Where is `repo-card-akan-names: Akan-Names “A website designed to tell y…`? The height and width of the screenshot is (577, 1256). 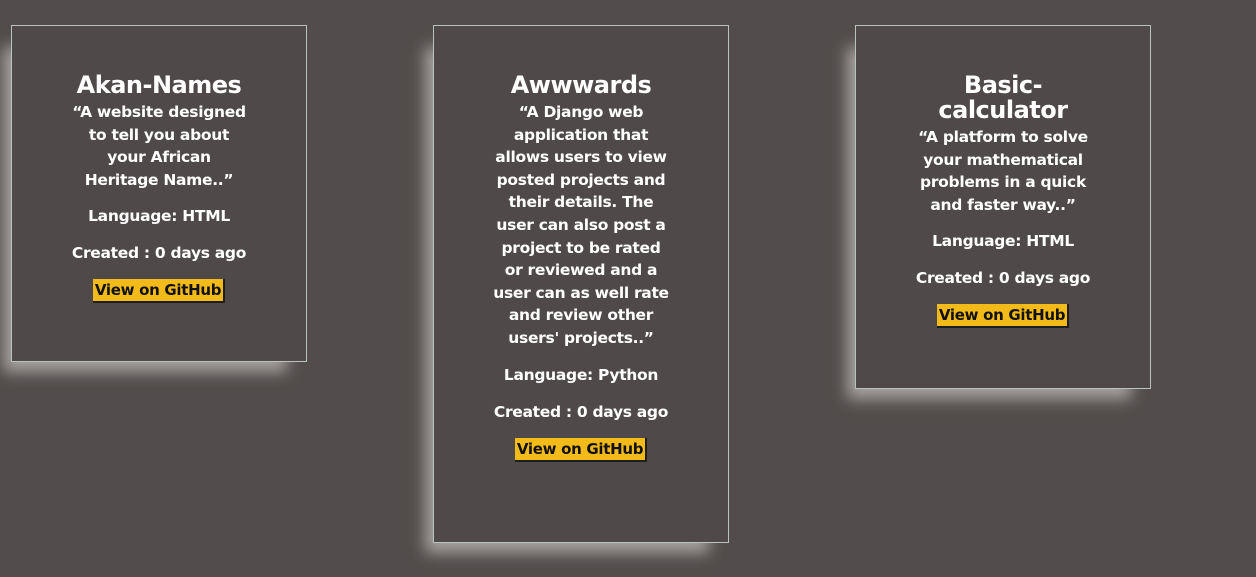
repo-card-akan-names: Akan-Names “A website designed to tell y… is located at coordinates (159, 193).